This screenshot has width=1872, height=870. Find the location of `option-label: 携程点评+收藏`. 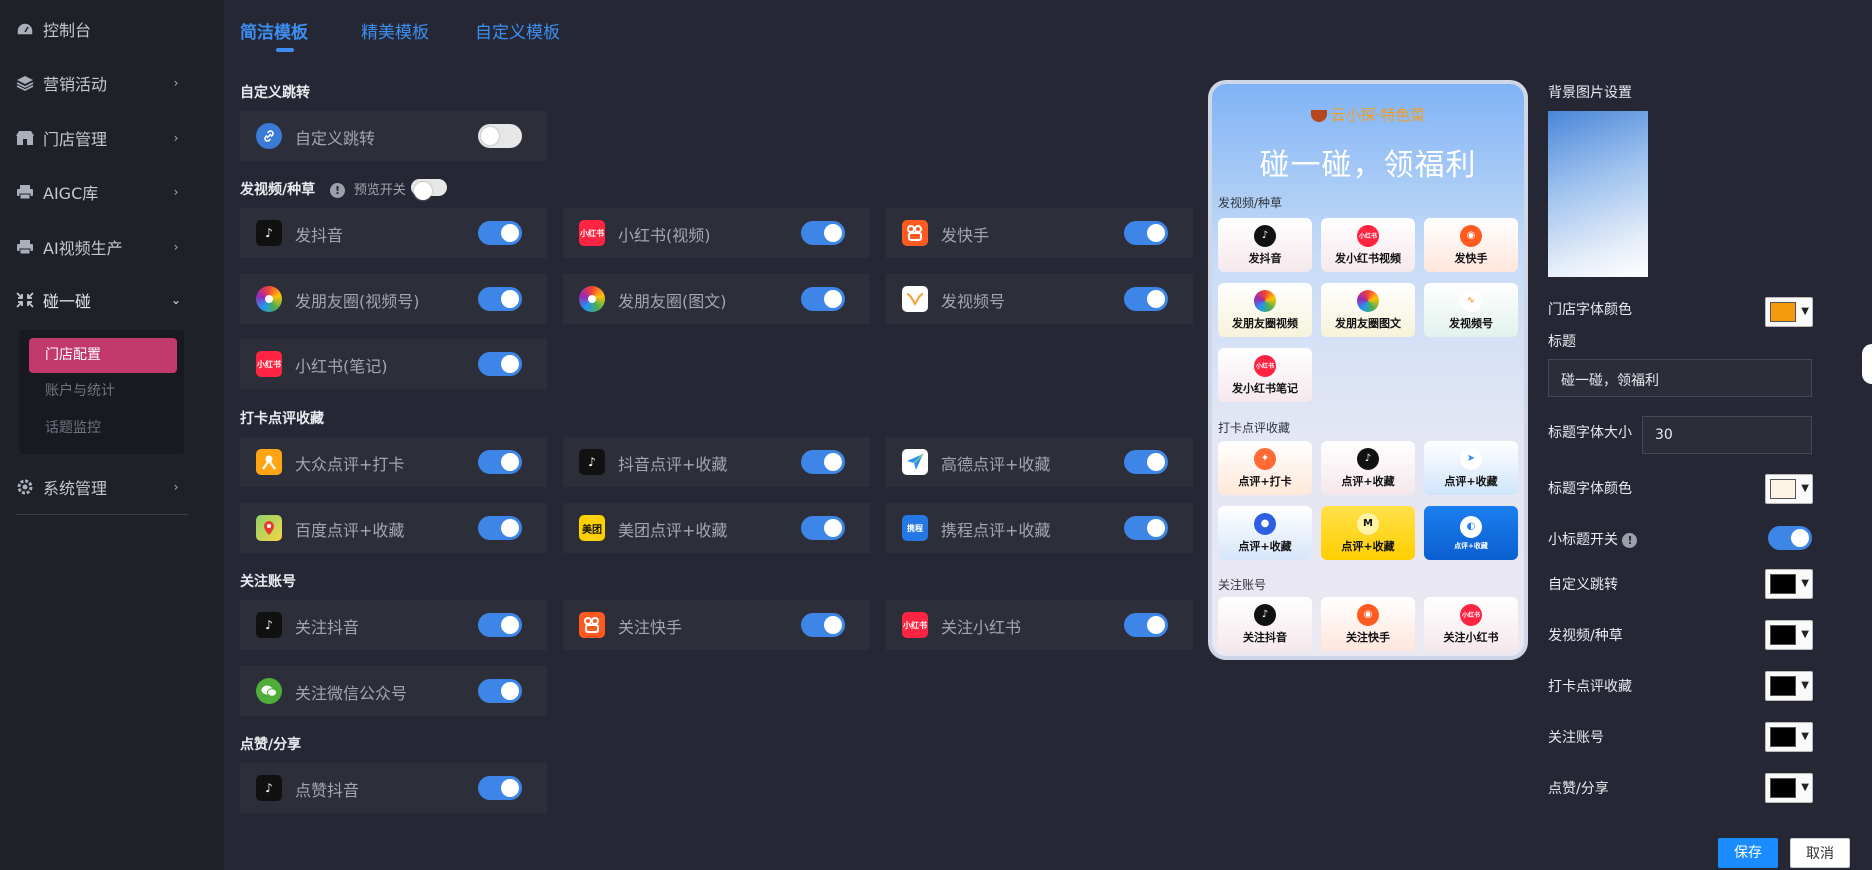

option-label: 携程点评+收藏 is located at coordinates (996, 530).